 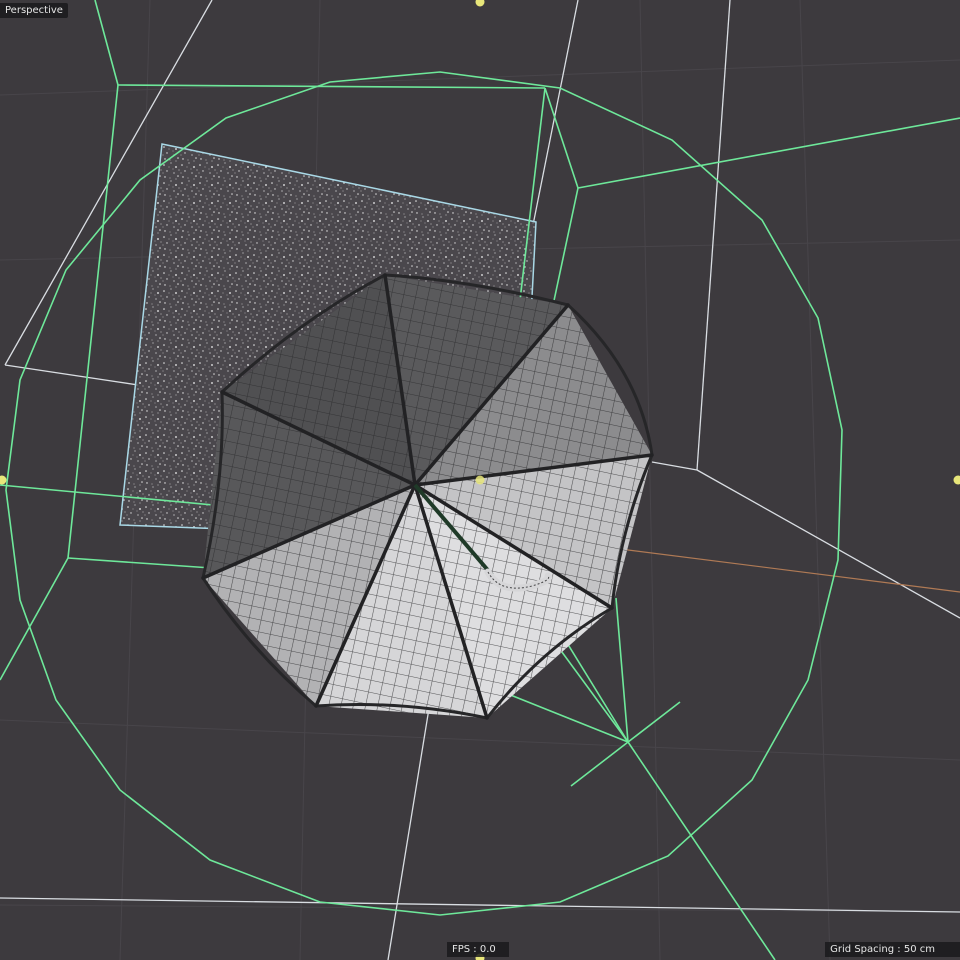 What do you see at coordinates (480, 3) in the screenshot?
I see `handle-top` at bounding box center [480, 3].